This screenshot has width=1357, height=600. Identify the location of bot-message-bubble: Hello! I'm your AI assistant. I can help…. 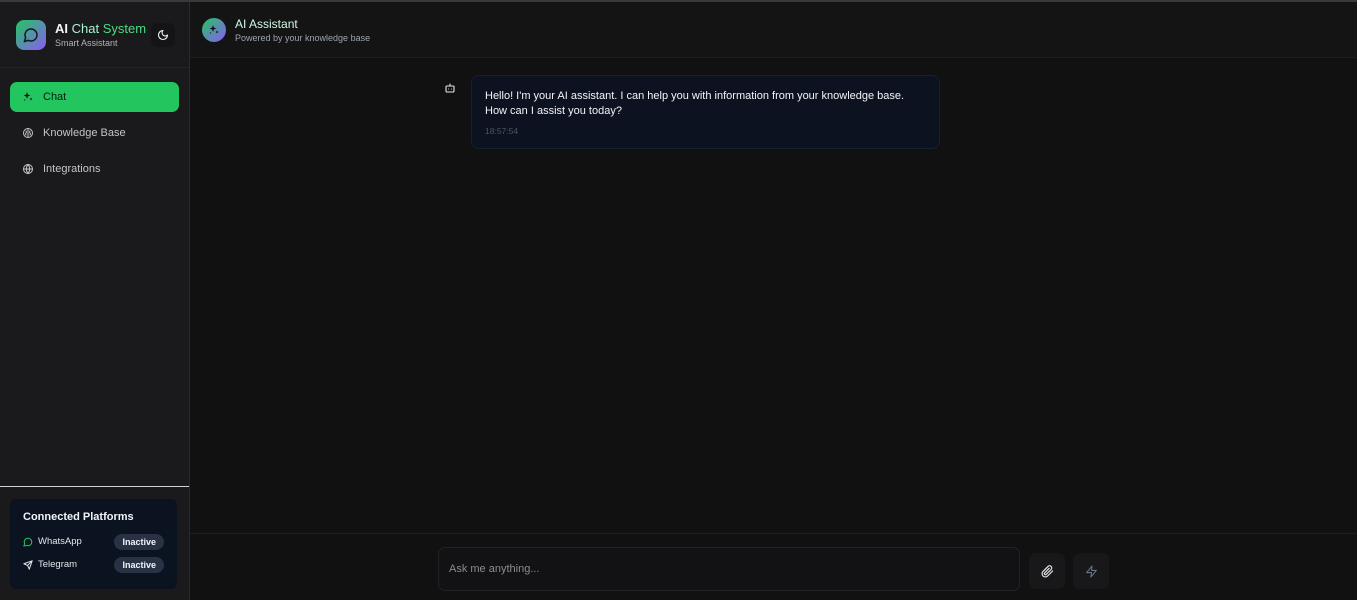
(705, 112).